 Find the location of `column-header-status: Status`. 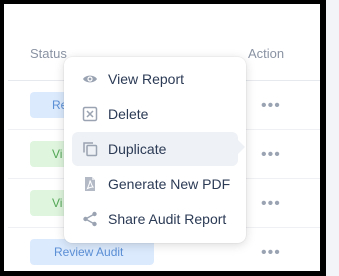

column-header-status: Status is located at coordinates (48, 53).